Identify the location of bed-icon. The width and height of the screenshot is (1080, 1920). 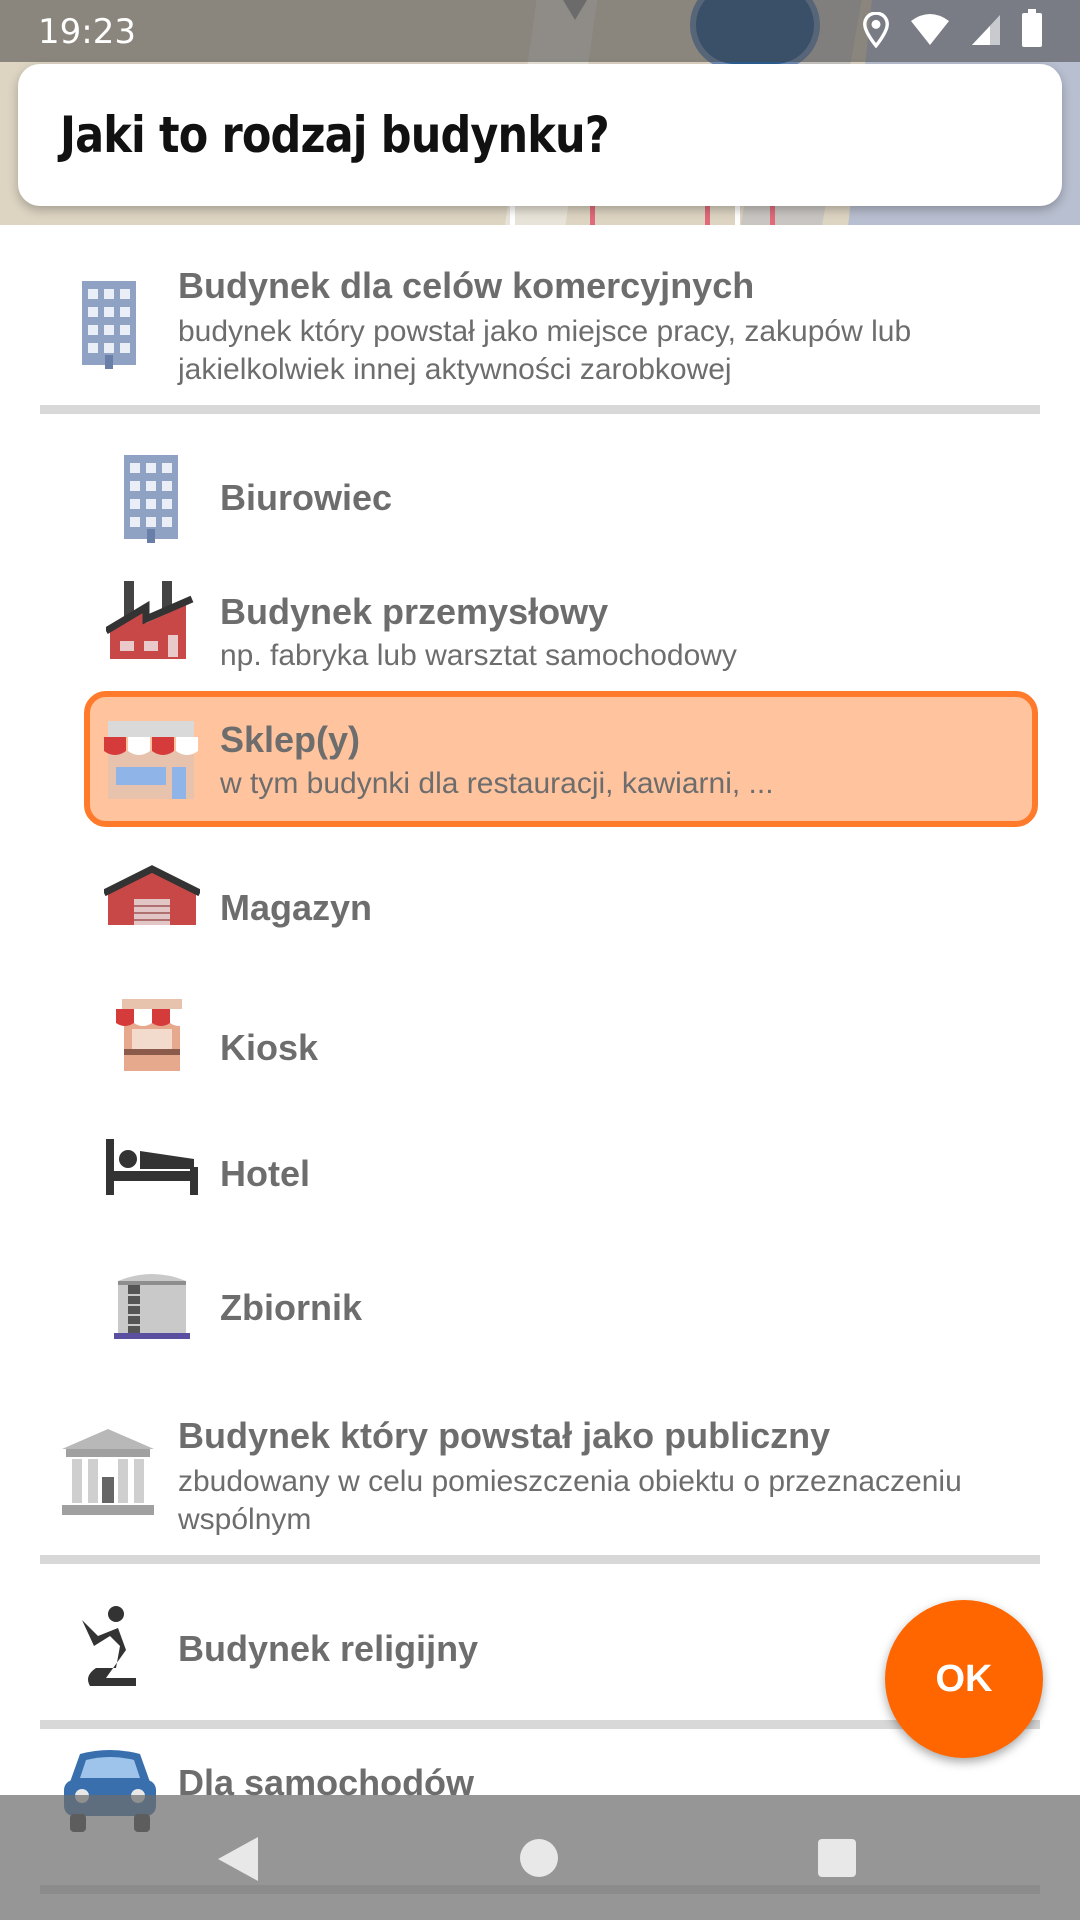
(152, 1167).